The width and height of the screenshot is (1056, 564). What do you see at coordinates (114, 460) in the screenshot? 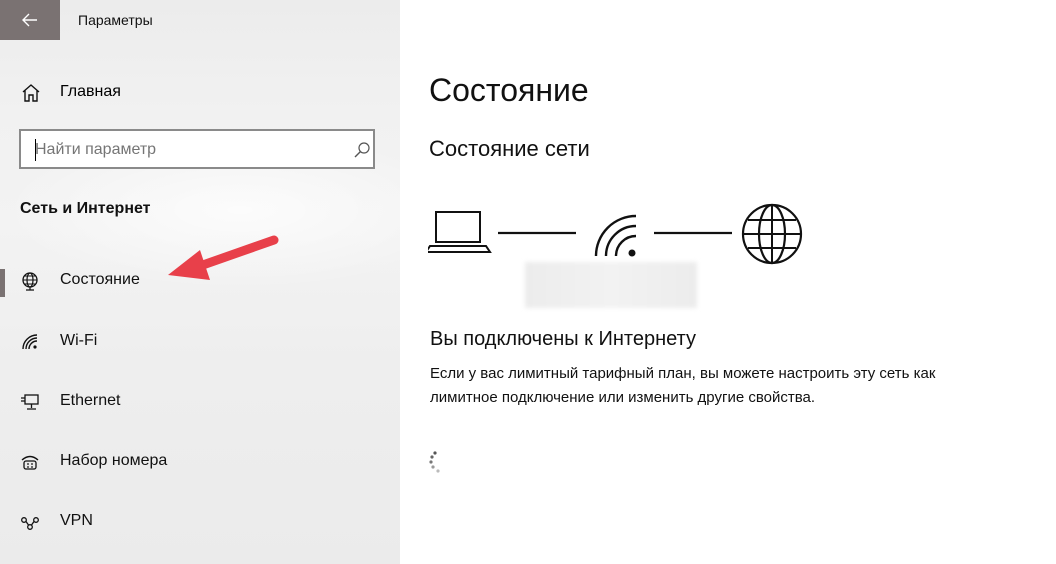
I see `sidebar-item-label: Набор номера` at bounding box center [114, 460].